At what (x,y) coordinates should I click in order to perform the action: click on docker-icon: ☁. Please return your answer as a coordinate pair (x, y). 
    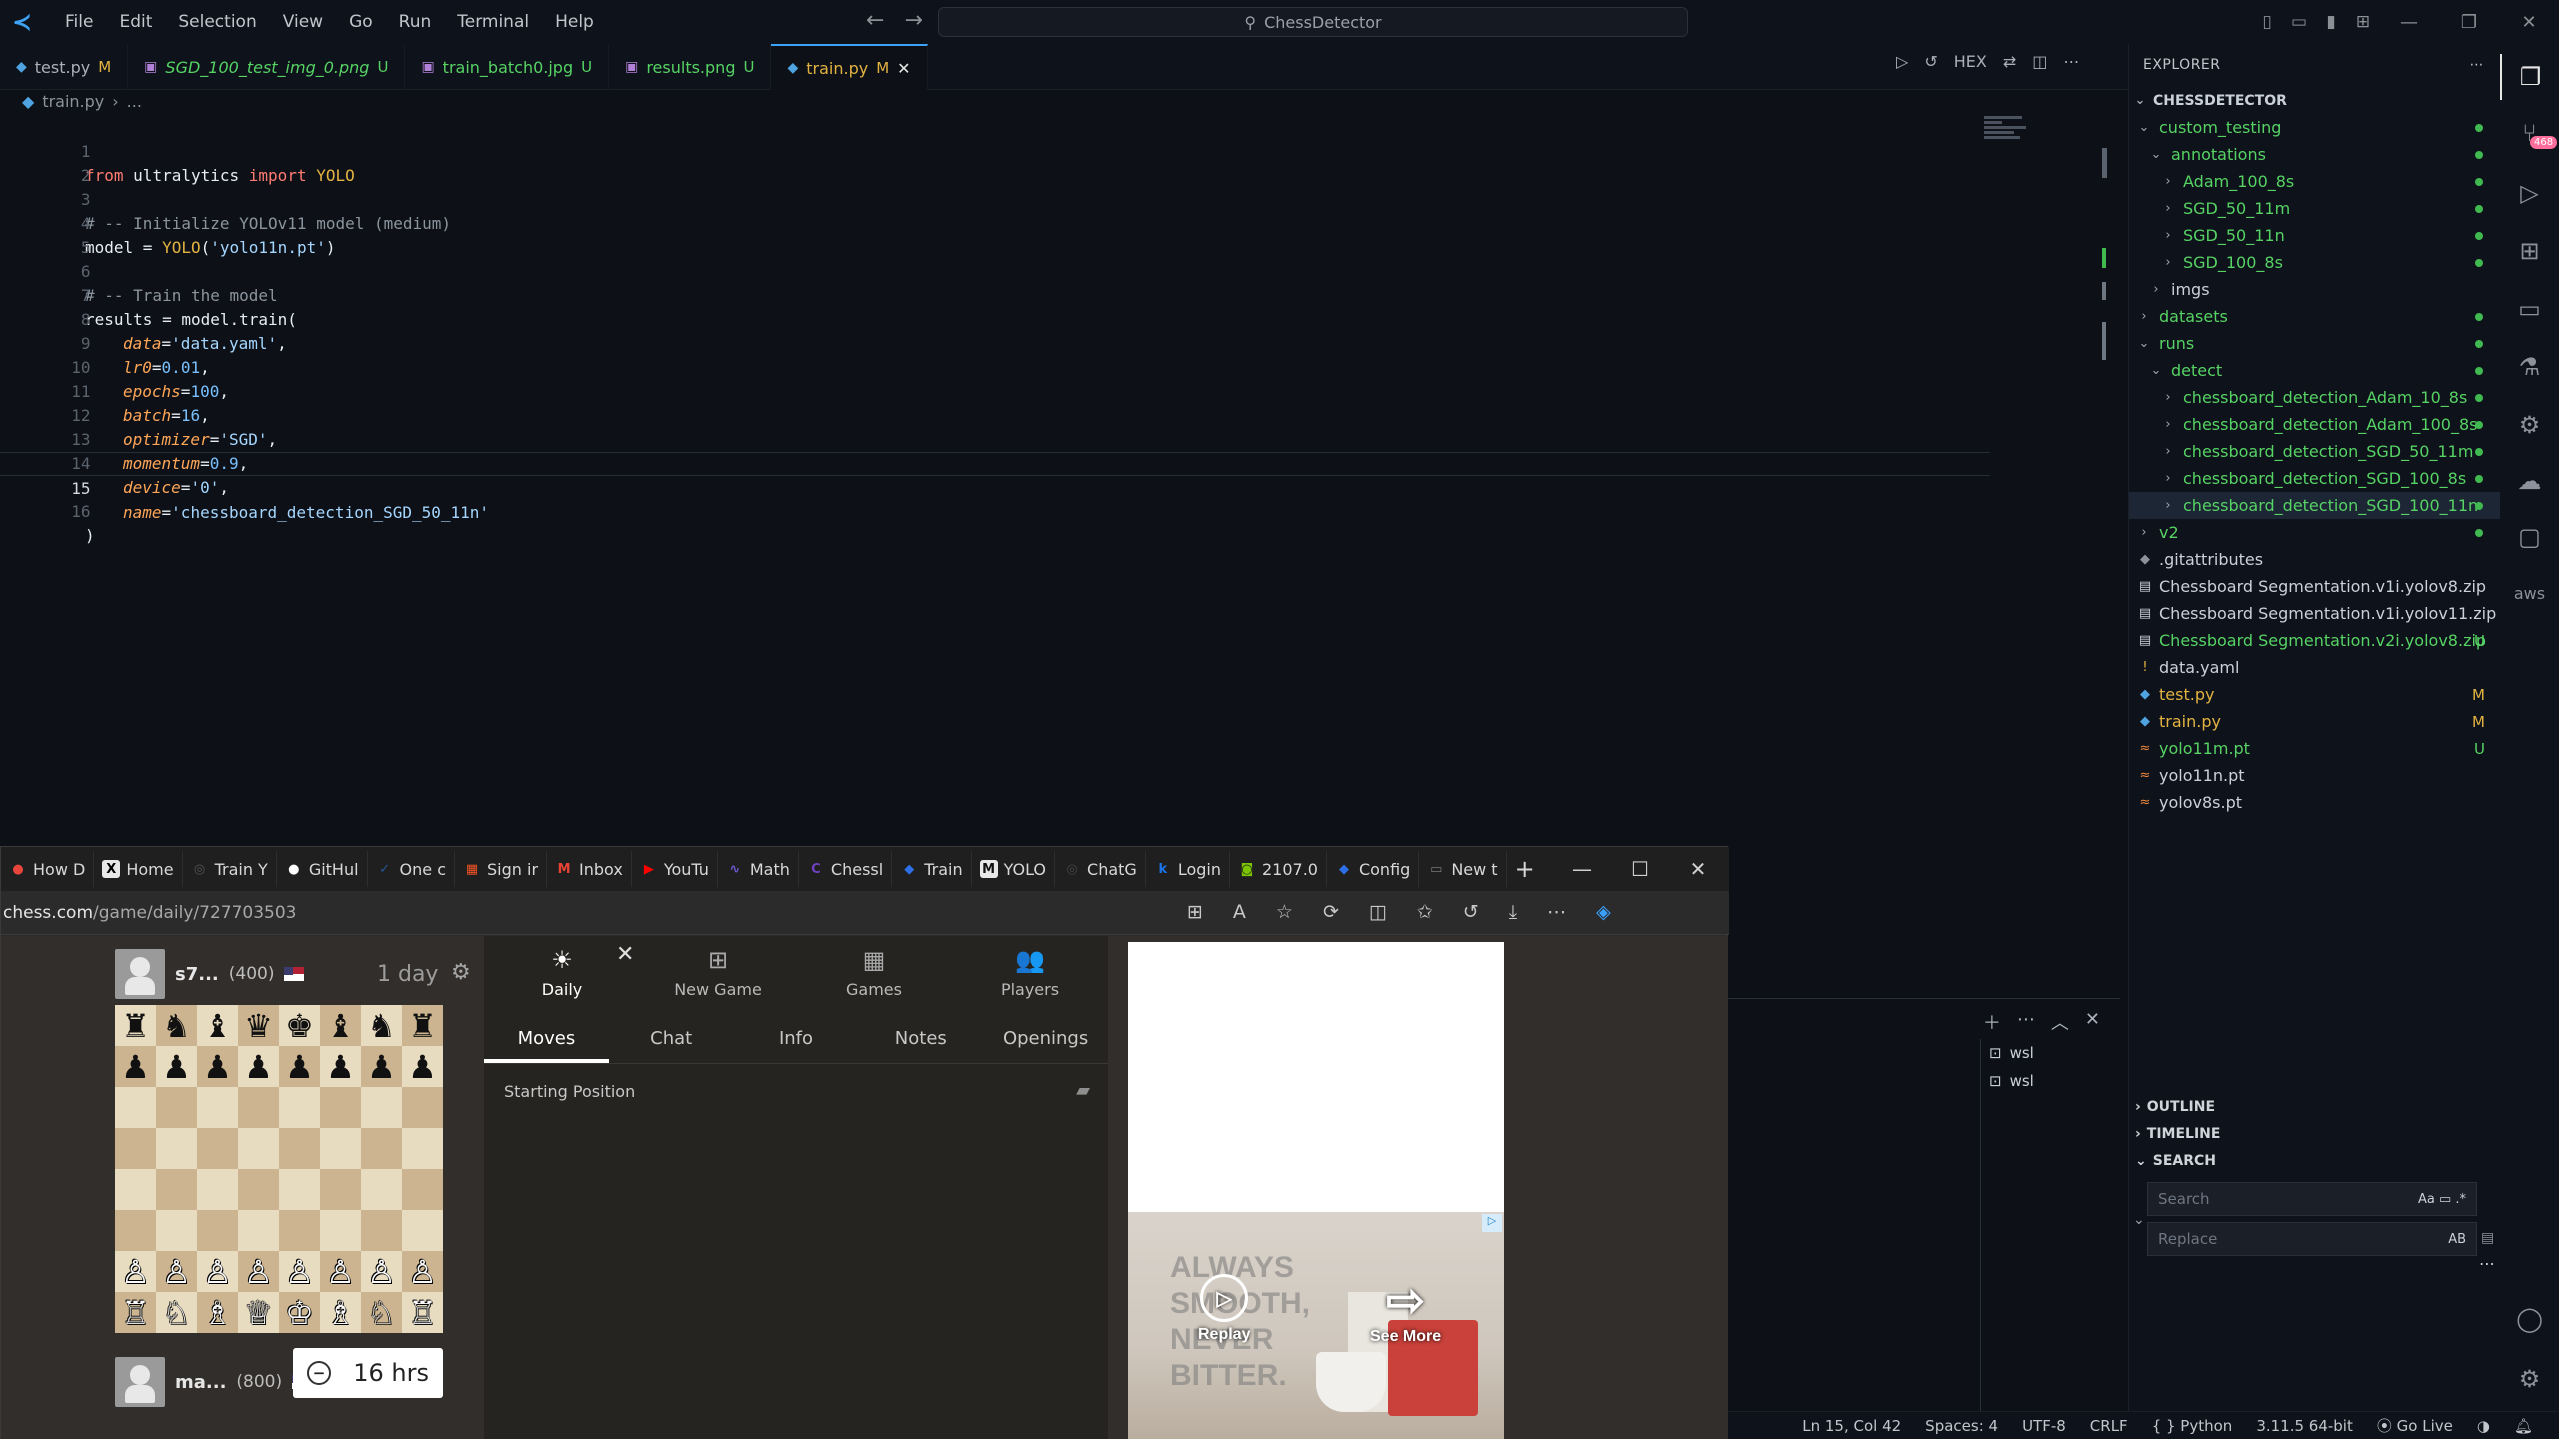
    Looking at the image, I should click on (2529, 481).